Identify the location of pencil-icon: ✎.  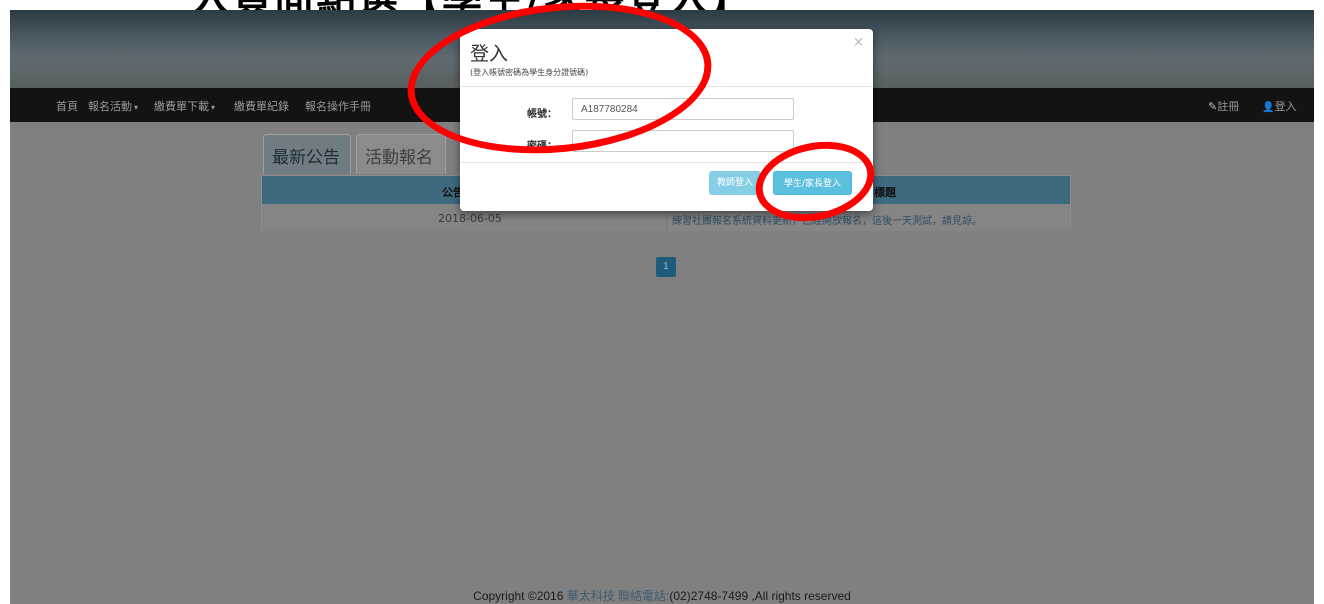
(1213, 106).